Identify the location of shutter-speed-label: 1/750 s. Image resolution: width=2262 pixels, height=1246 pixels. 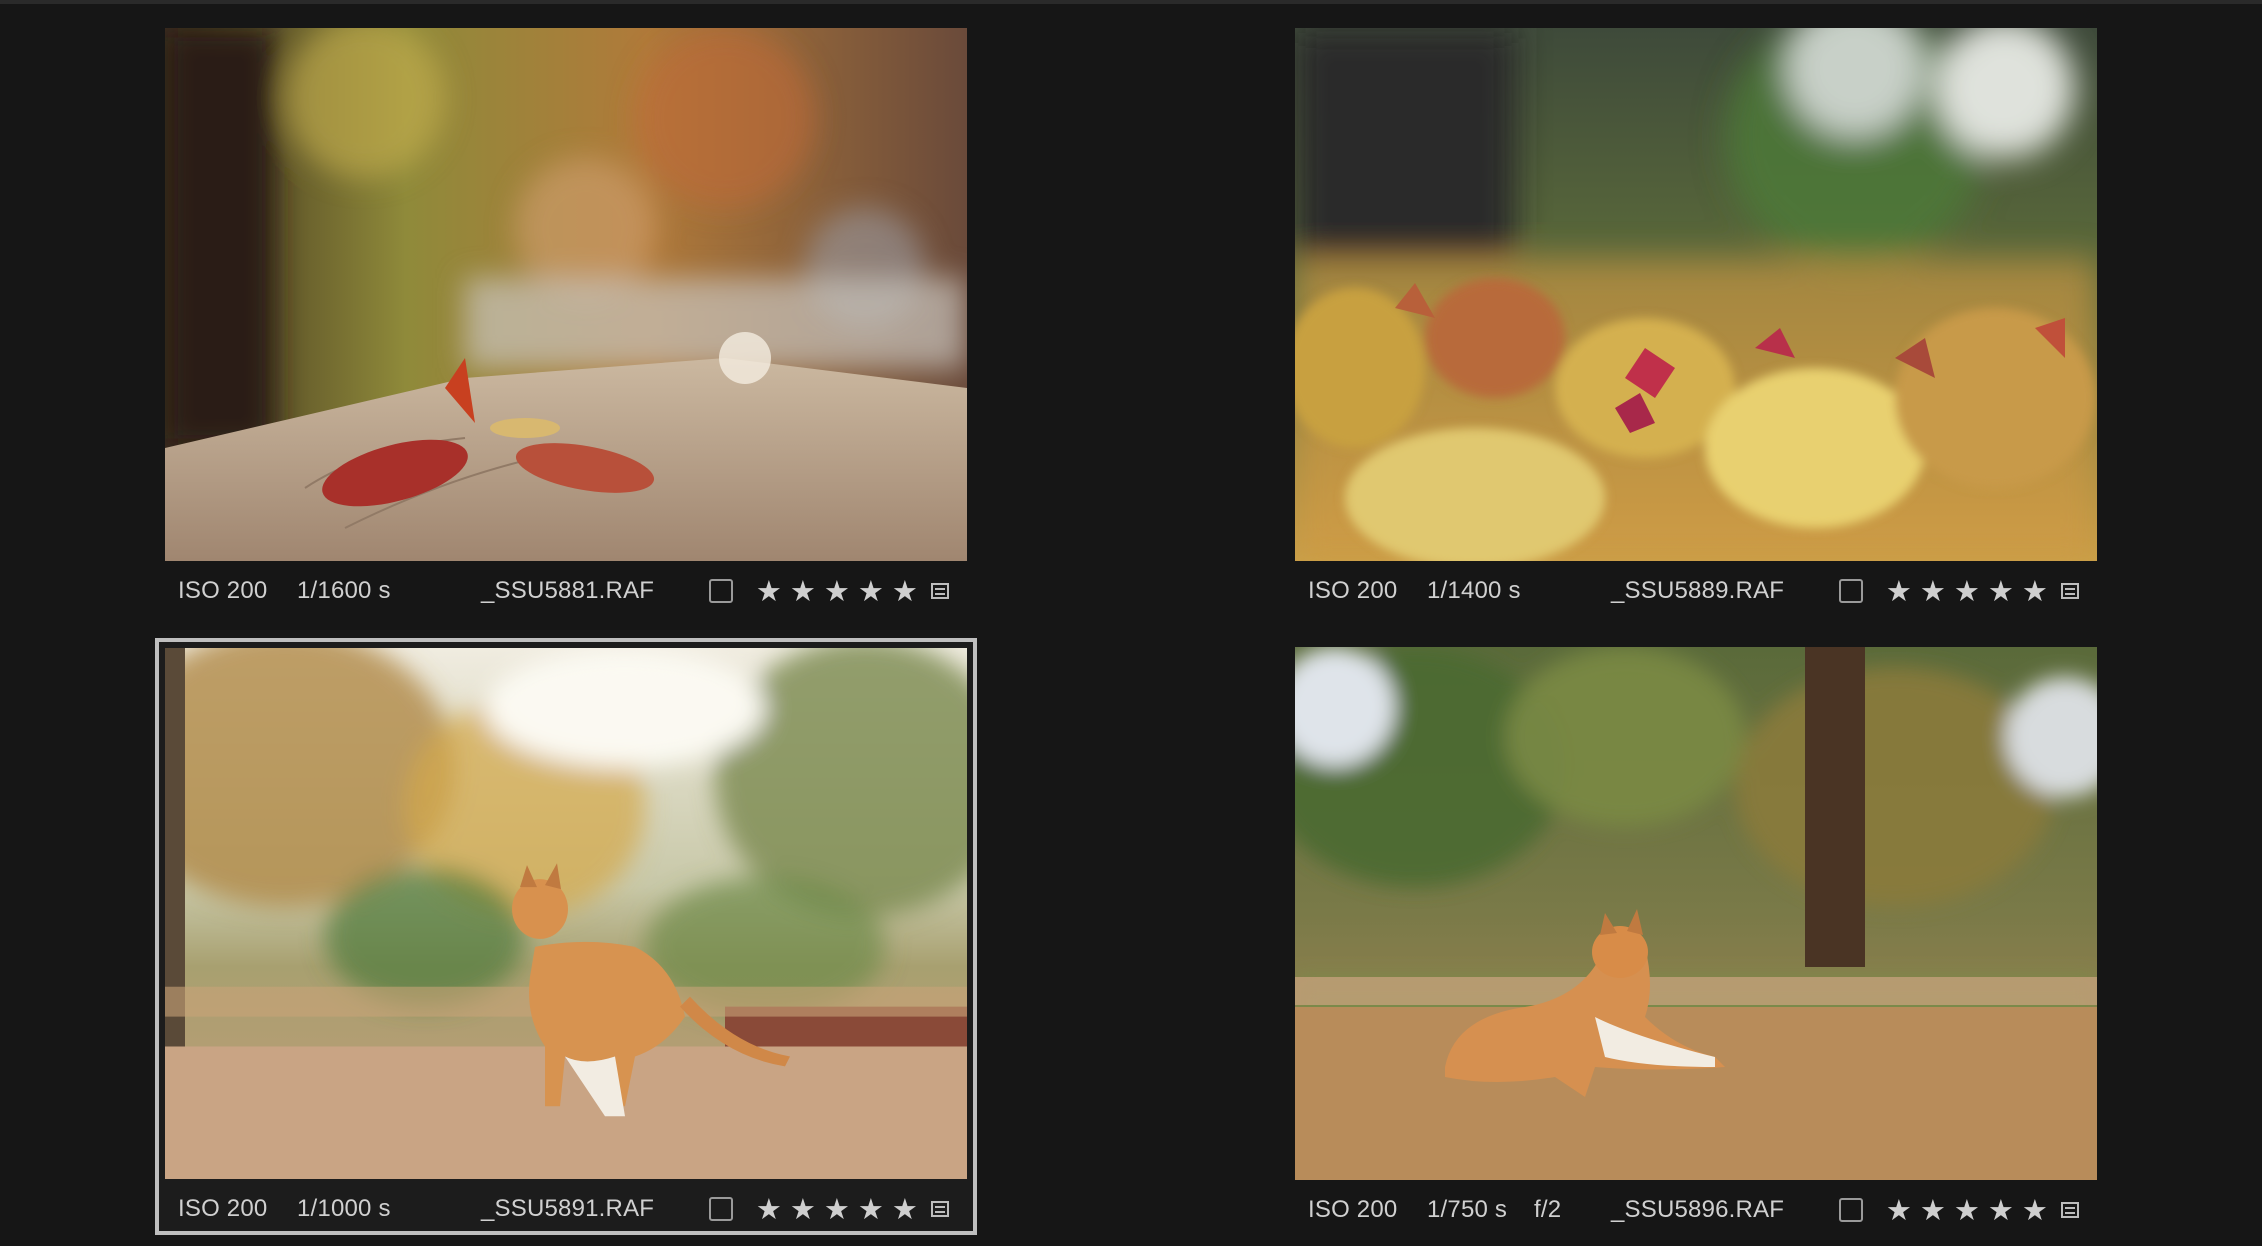
(1467, 1209).